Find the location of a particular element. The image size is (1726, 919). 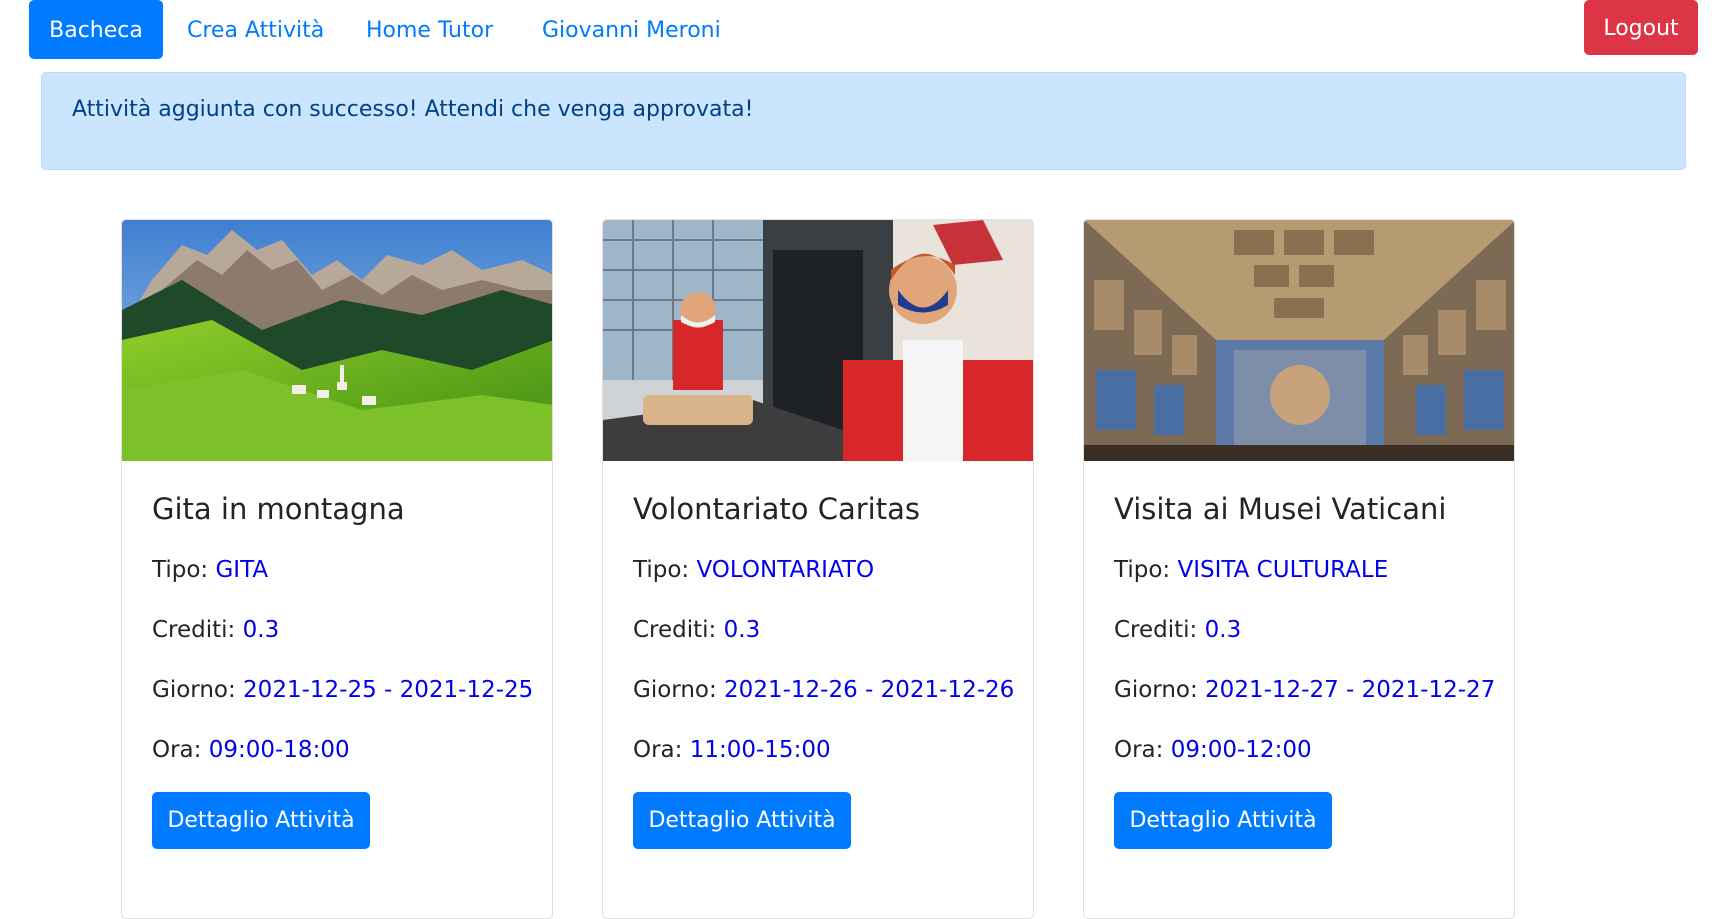

card-ora: Ora: 11:00-15:00 is located at coordinates (732, 750).